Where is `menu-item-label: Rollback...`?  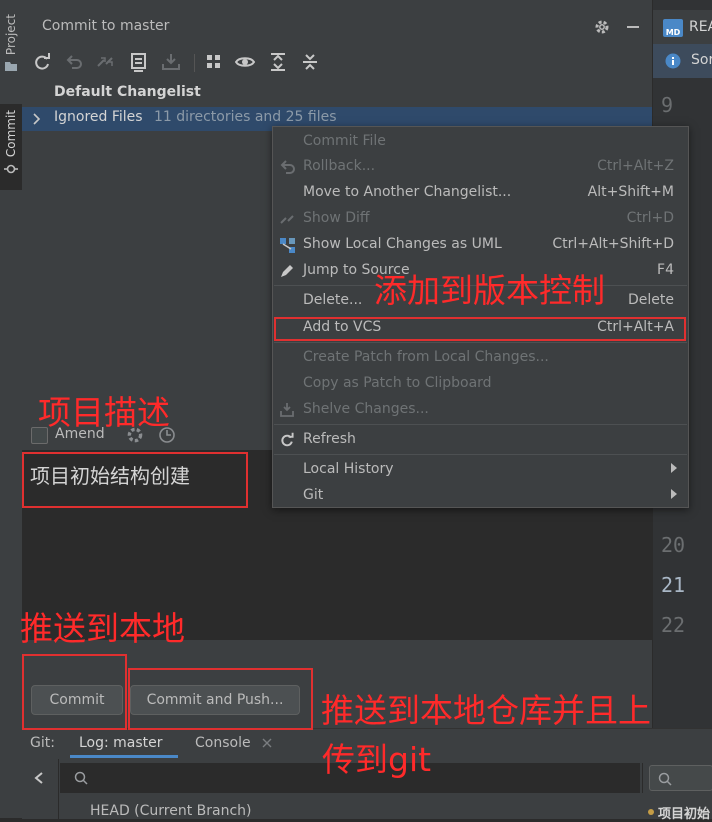
menu-item-label: Rollback... is located at coordinates (339, 166).